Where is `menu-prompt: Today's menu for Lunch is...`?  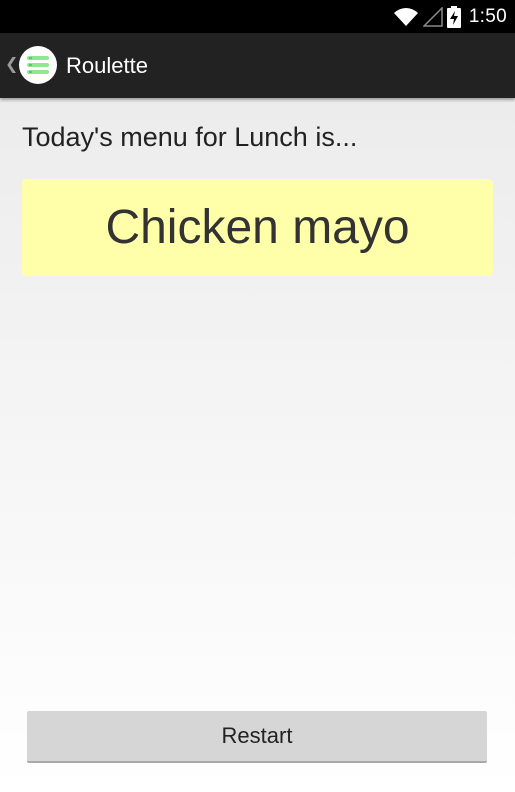
menu-prompt: Today's menu for Lunch is... is located at coordinates (190, 137).